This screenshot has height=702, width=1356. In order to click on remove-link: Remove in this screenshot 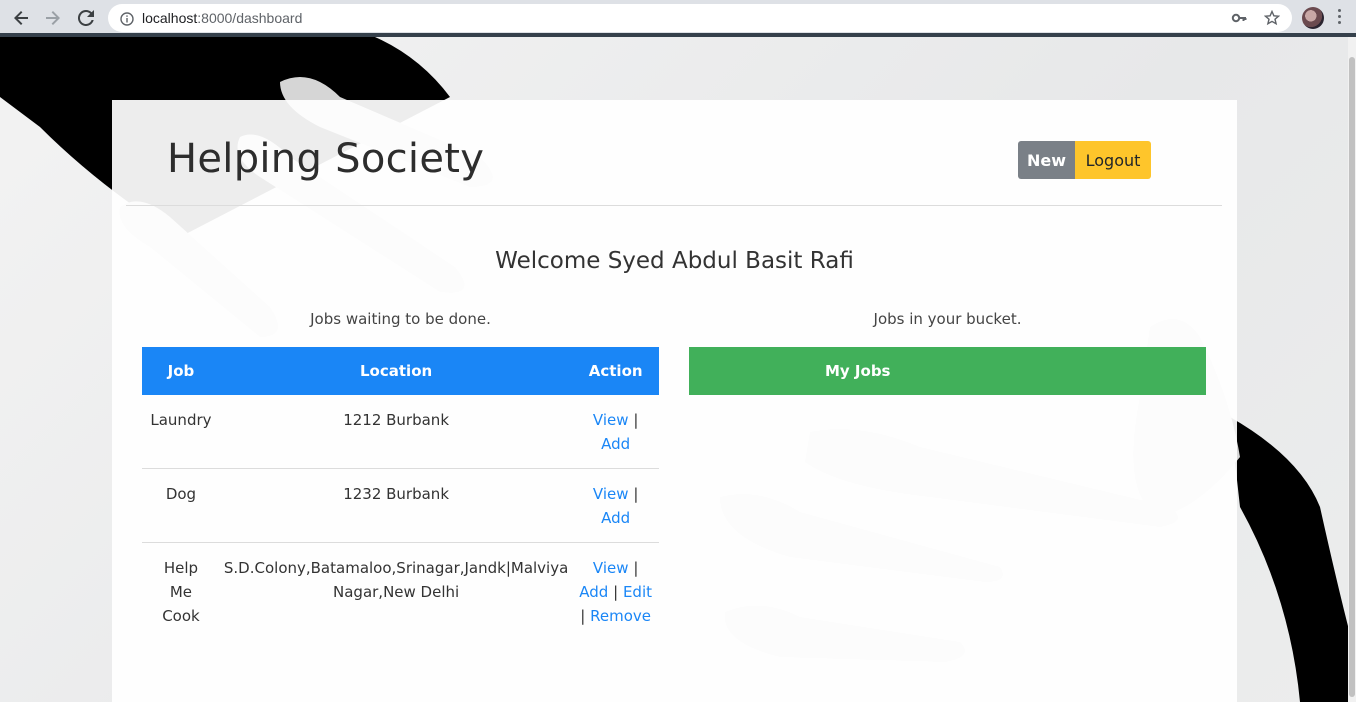, I will do `click(620, 616)`.